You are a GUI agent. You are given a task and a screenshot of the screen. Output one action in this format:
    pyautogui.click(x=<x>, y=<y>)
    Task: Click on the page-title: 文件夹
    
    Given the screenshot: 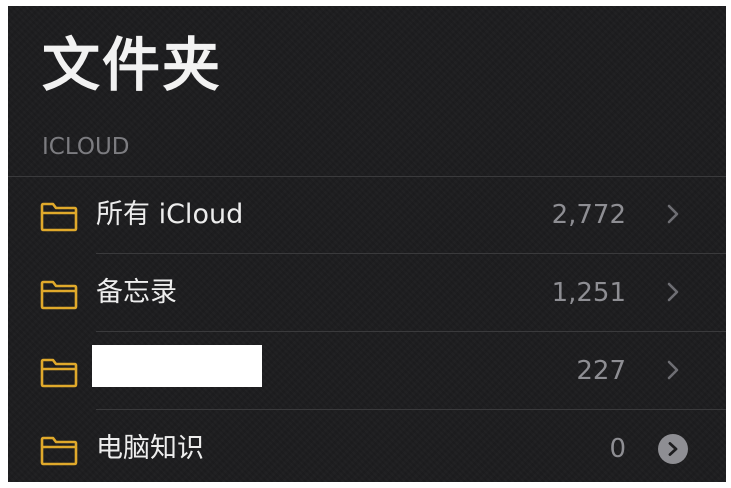 What is the action you would take?
    pyautogui.click(x=132, y=65)
    